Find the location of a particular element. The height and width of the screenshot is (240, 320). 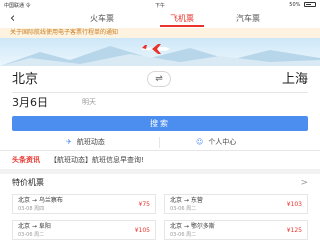

personal-center-label: 个人中心 is located at coordinates (222, 142).